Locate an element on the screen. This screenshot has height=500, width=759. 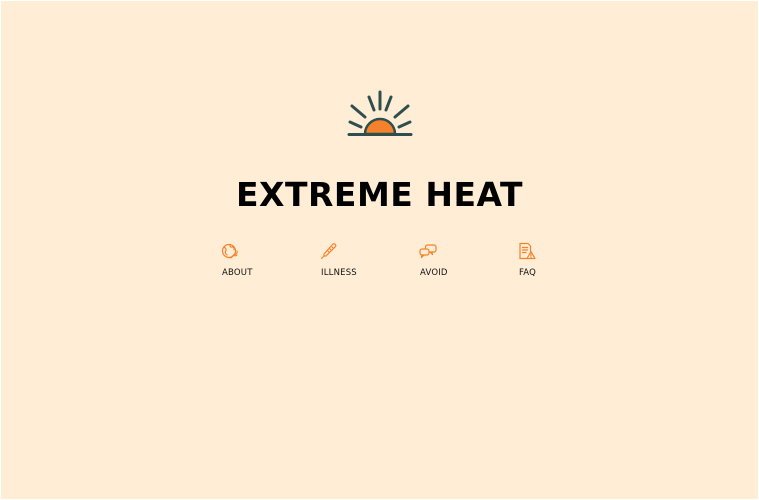
nav-item-avoid: AVOID is located at coordinates (449, 261).